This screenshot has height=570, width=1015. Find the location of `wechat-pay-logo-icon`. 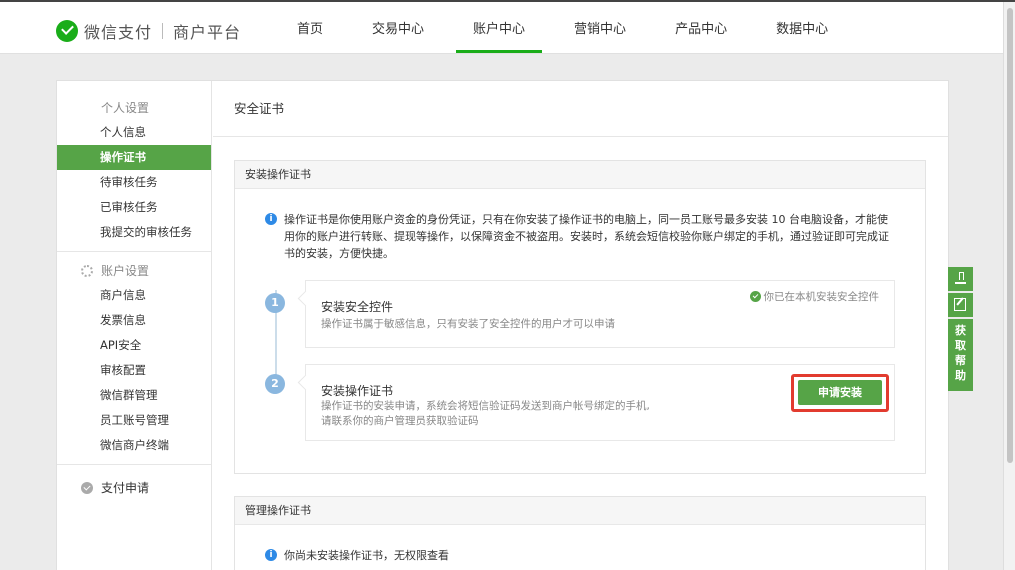

wechat-pay-logo-icon is located at coordinates (67, 31).